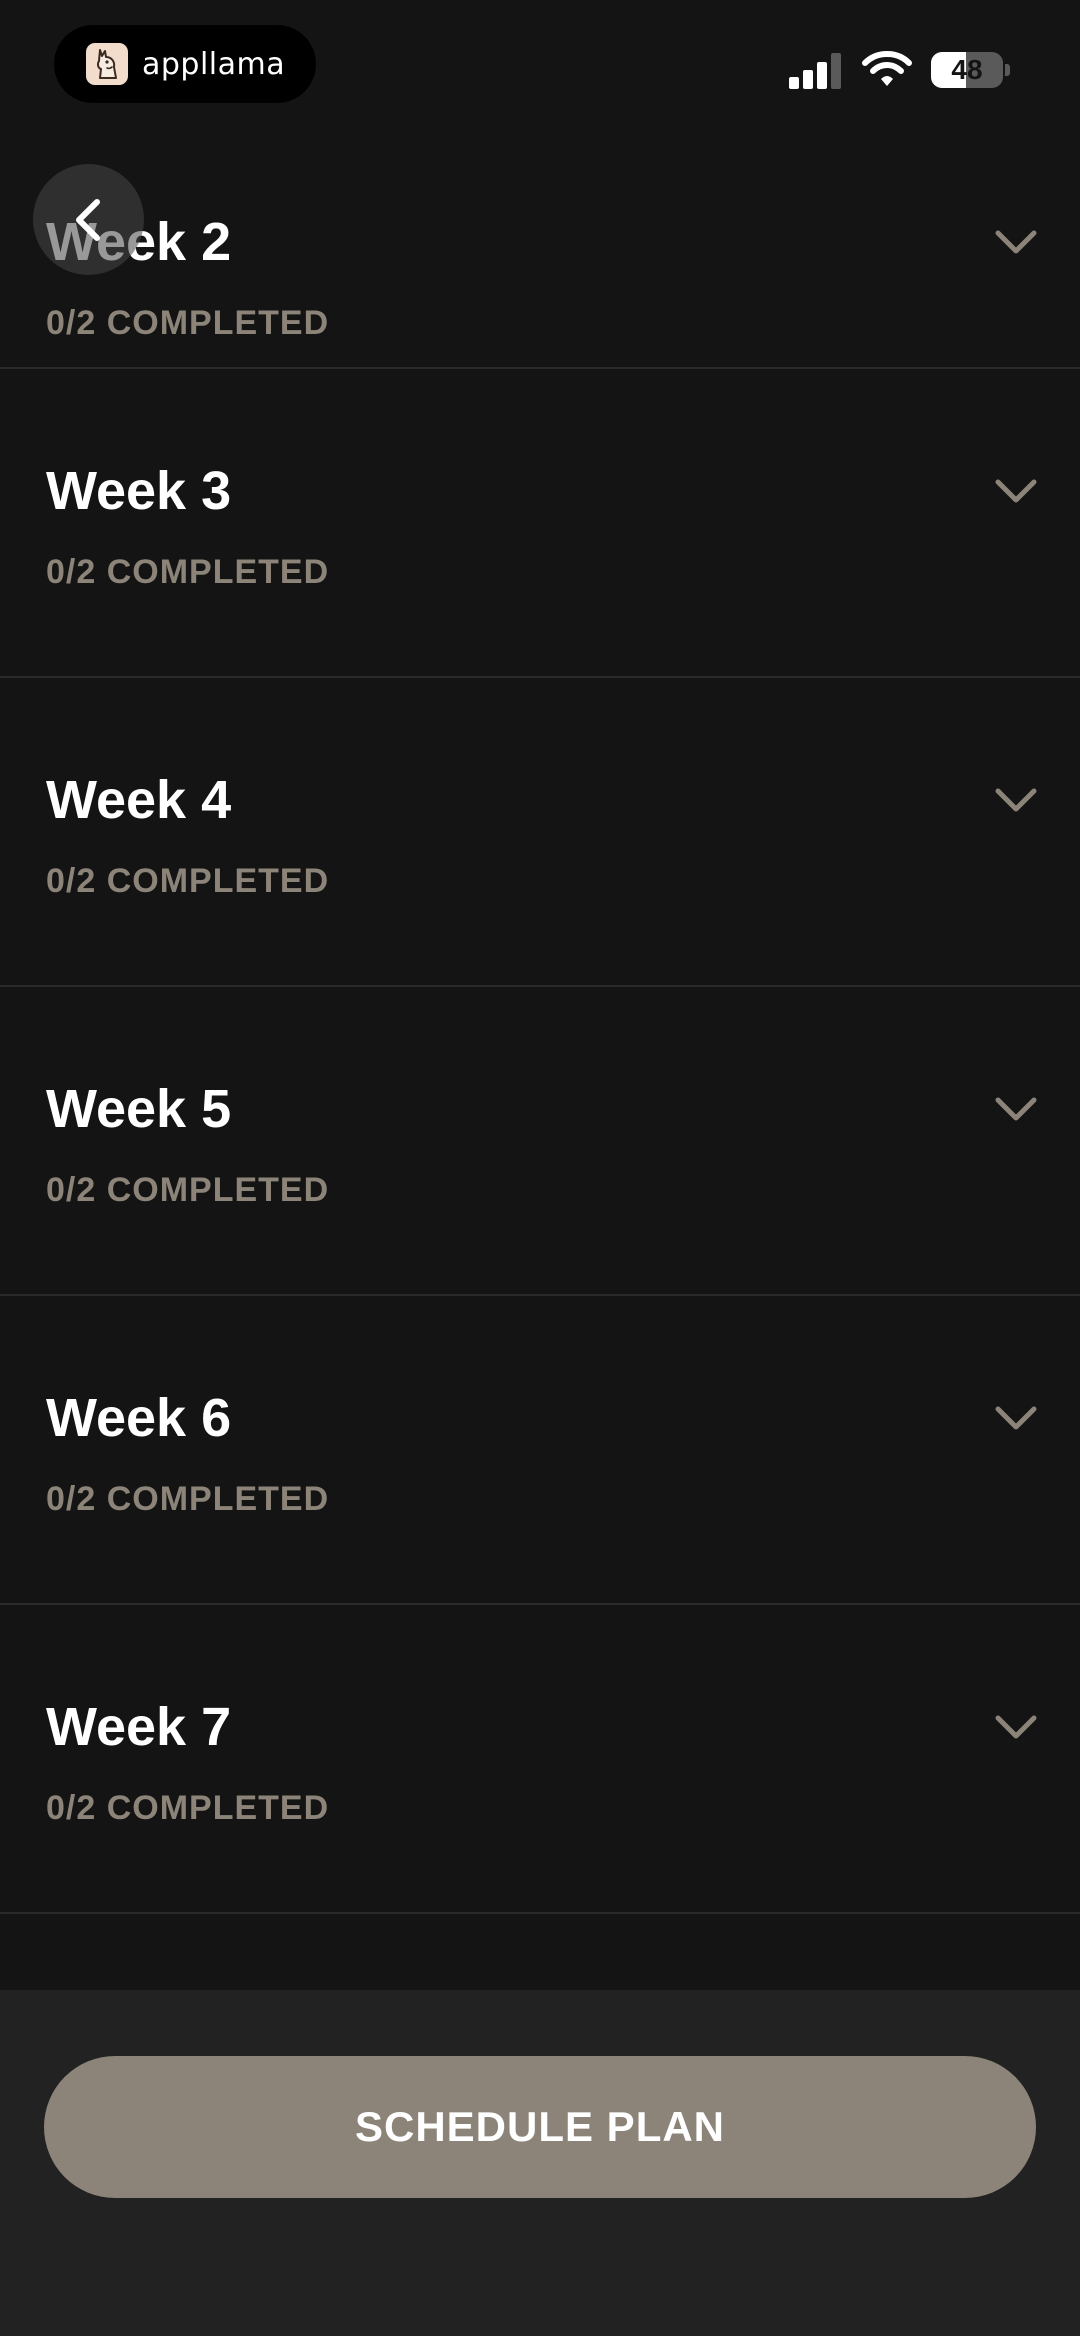 This screenshot has width=1080, height=2336. What do you see at coordinates (540, 1450) in the screenshot?
I see `week-item-6: Week 6 0/2 COMPLETED` at bounding box center [540, 1450].